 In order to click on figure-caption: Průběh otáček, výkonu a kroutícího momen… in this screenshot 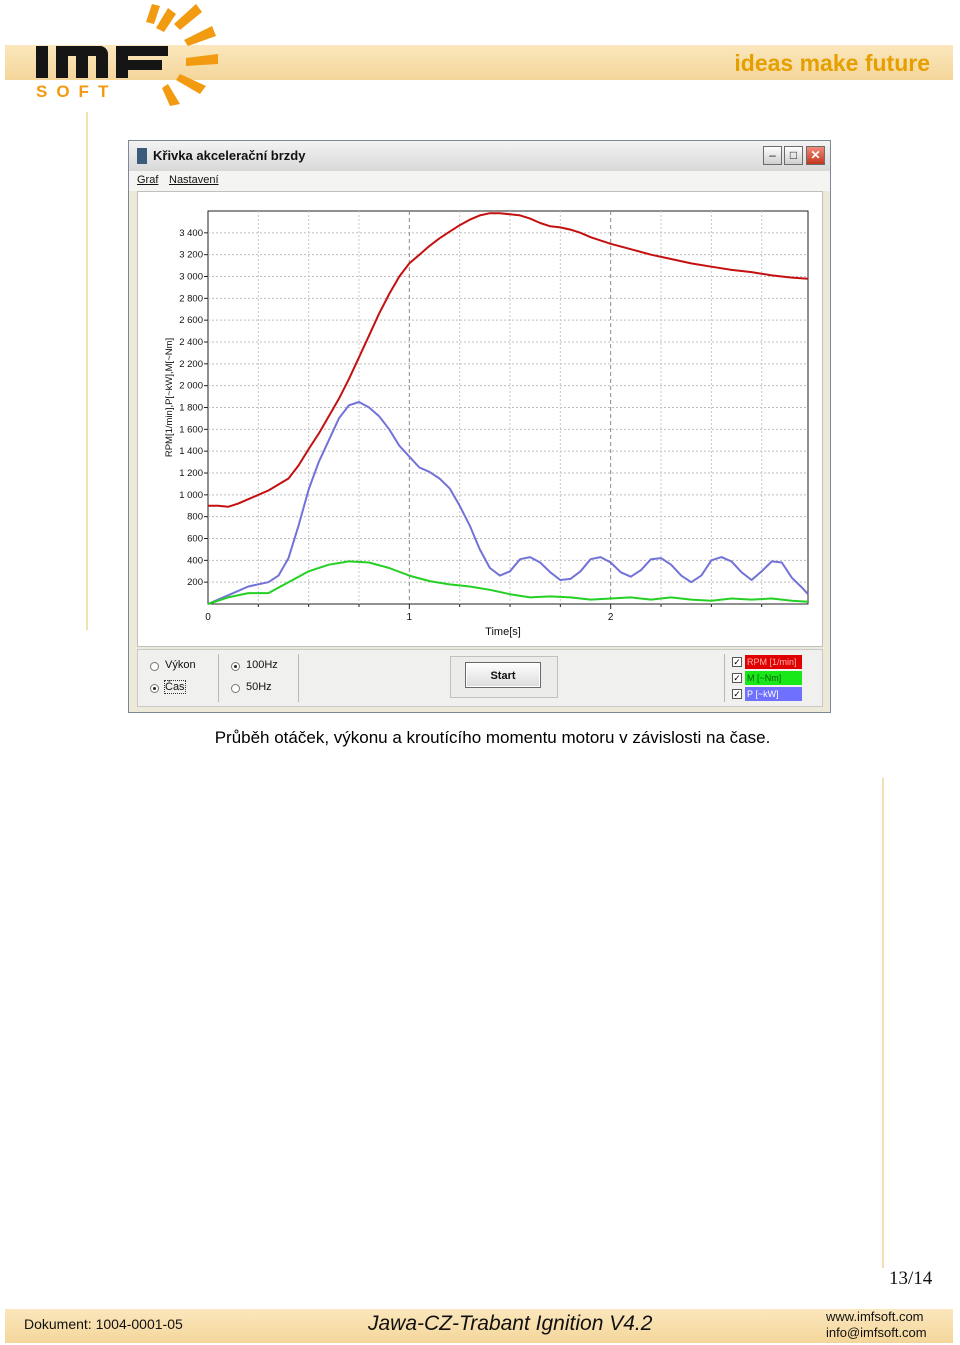, I will do `click(492, 737)`.